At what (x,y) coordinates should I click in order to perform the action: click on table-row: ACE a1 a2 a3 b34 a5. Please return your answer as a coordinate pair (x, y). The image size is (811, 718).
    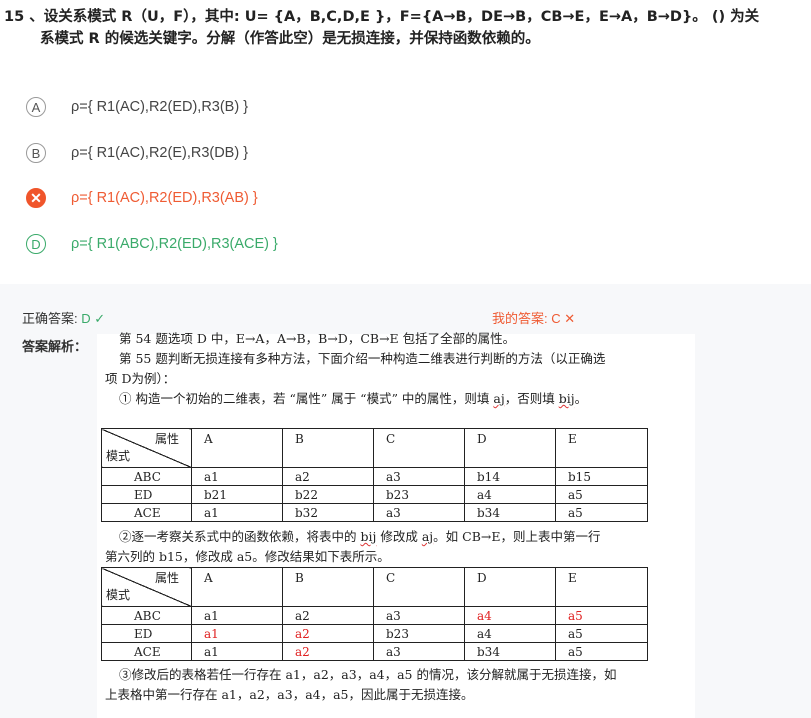
    Looking at the image, I should click on (374, 651).